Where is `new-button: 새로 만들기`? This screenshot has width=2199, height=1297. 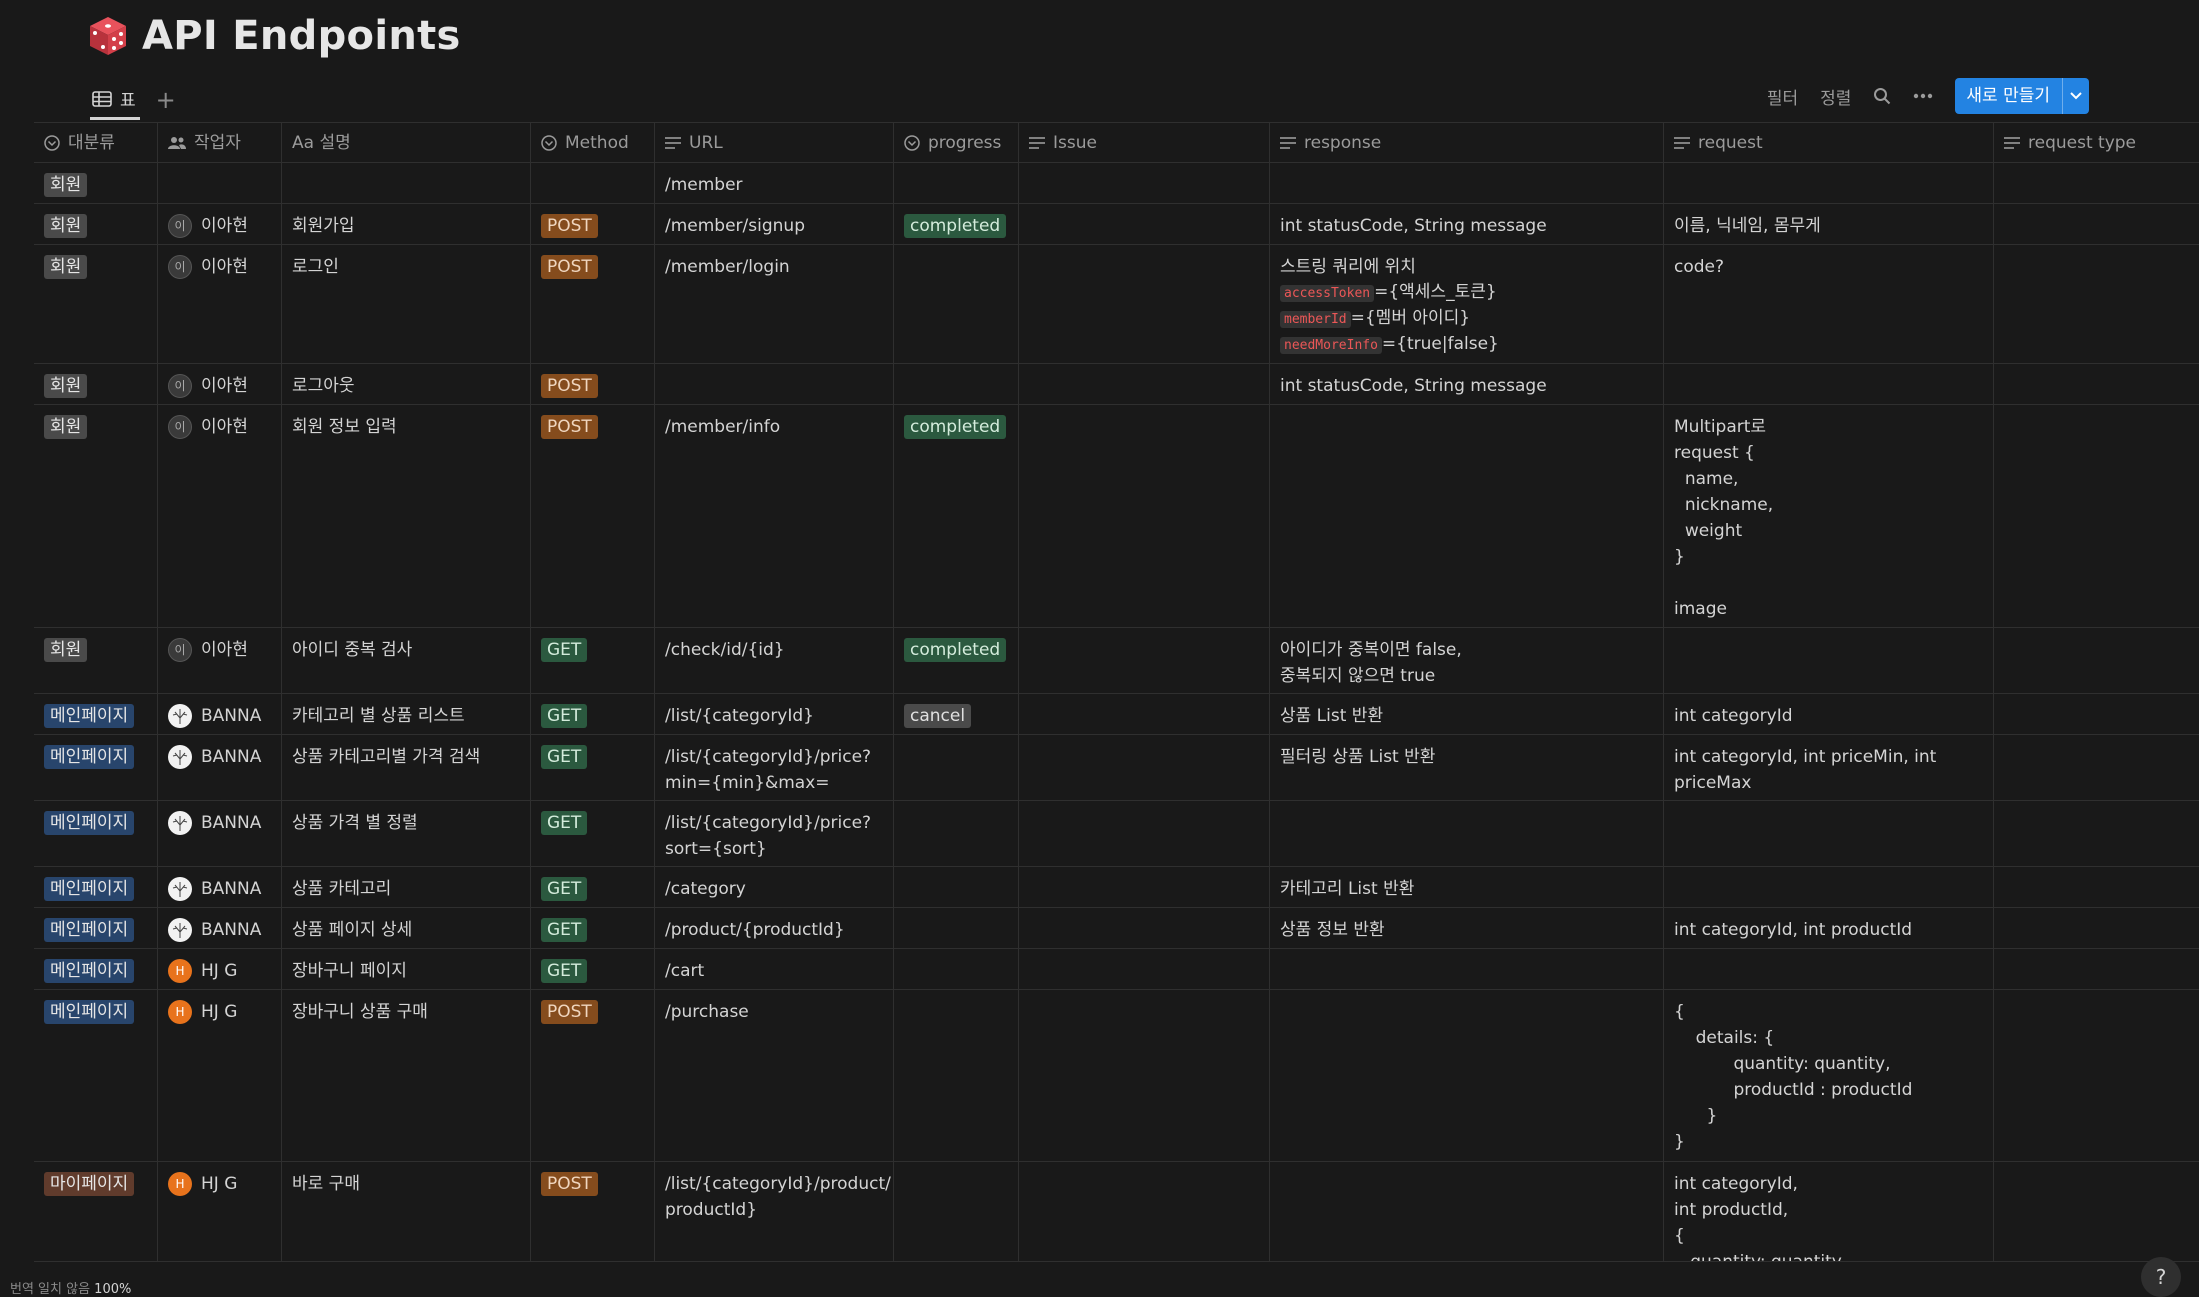 new-button: 새로 만들기 is located at coordinates (2022, 96).